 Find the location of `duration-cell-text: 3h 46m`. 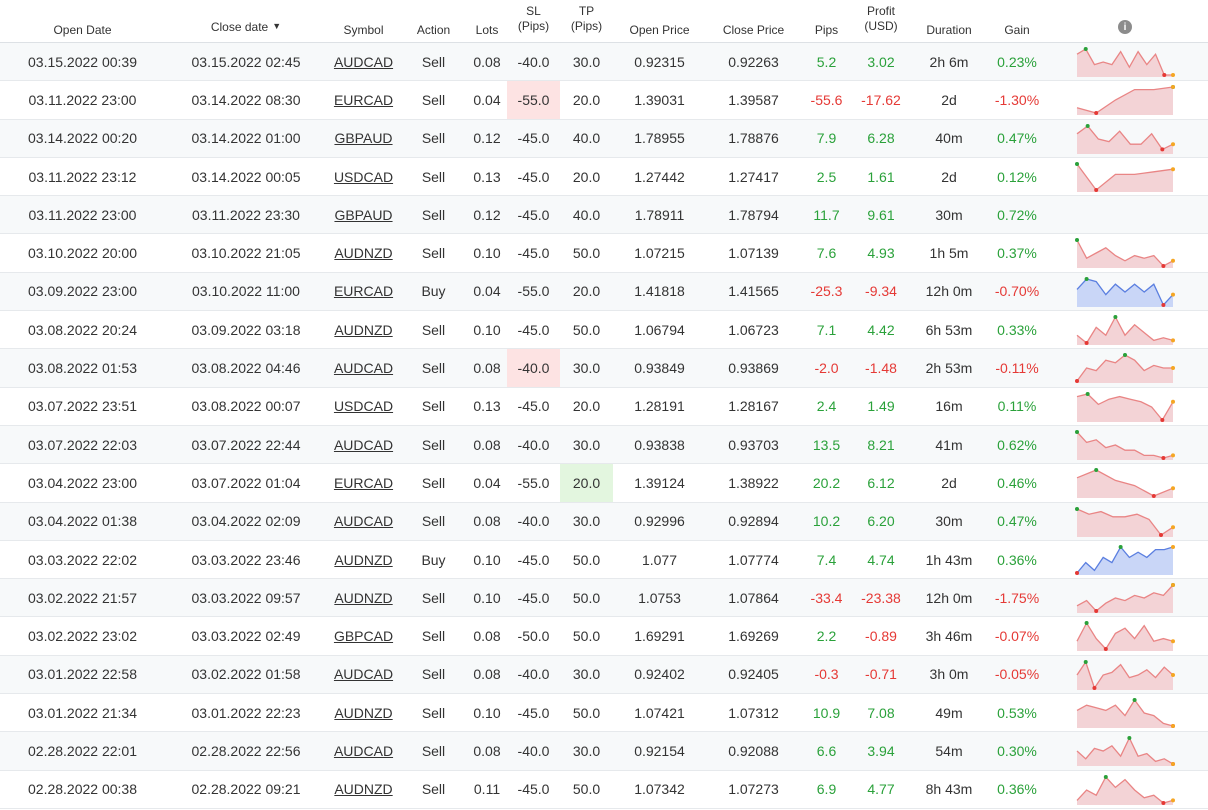

duration-cell-text: 3h 46m is located at coordinates (949, 636).